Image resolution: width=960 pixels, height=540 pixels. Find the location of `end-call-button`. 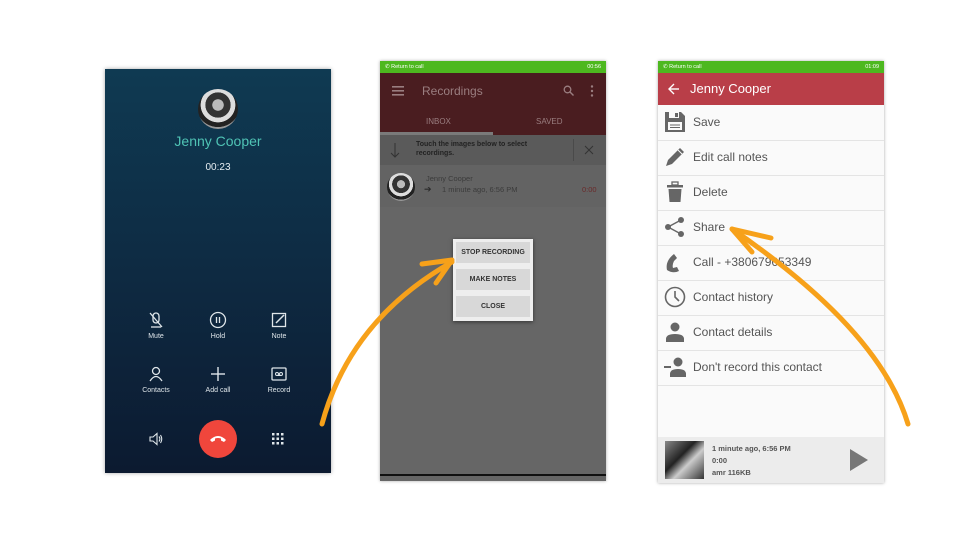

end-call-button is located at coordinates (218, 439).